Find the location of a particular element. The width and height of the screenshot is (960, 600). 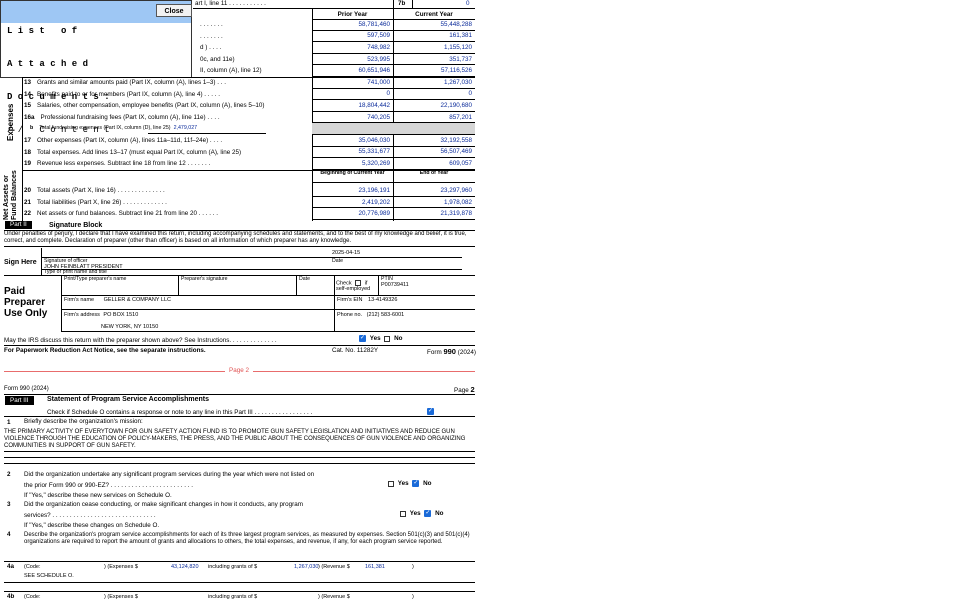

current-value: 55,448,288 is located at coordinates (434, 25).